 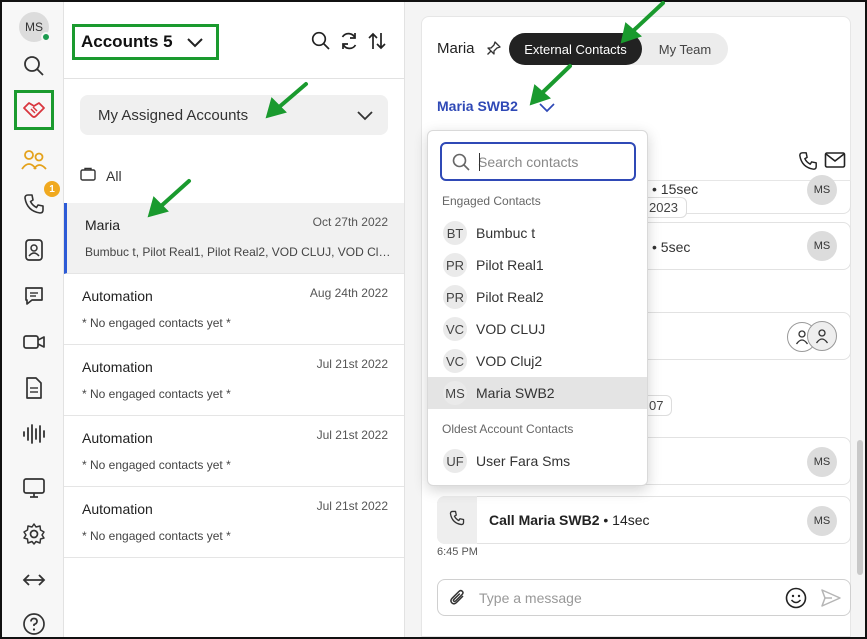 What do you see at coordinates (34, 388) in the screenshot?
I see `document-icon` at bounding box center [34, 388].